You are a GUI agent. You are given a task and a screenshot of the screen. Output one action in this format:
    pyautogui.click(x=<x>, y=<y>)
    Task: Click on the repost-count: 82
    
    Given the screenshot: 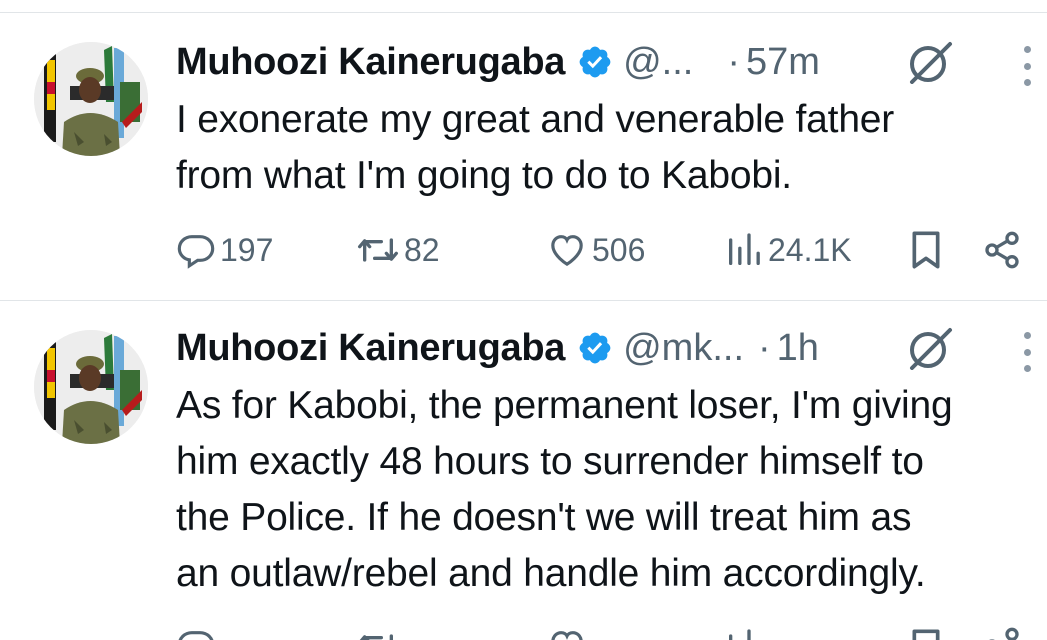 What is the action you would take?
    pyautogui.click(x=422, y=249)
    